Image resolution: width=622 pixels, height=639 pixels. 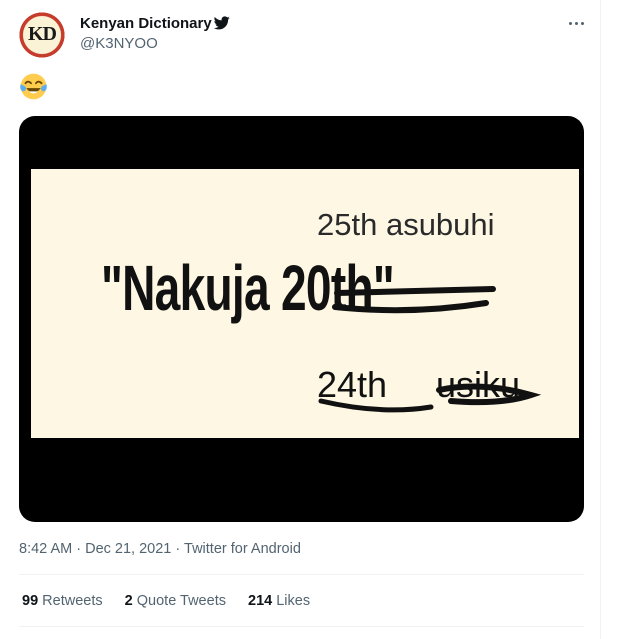 What do you see at coordinates (570, 23) in the screenshot?
I see `more-horizontal-icon` at bounding box center [570, 23].